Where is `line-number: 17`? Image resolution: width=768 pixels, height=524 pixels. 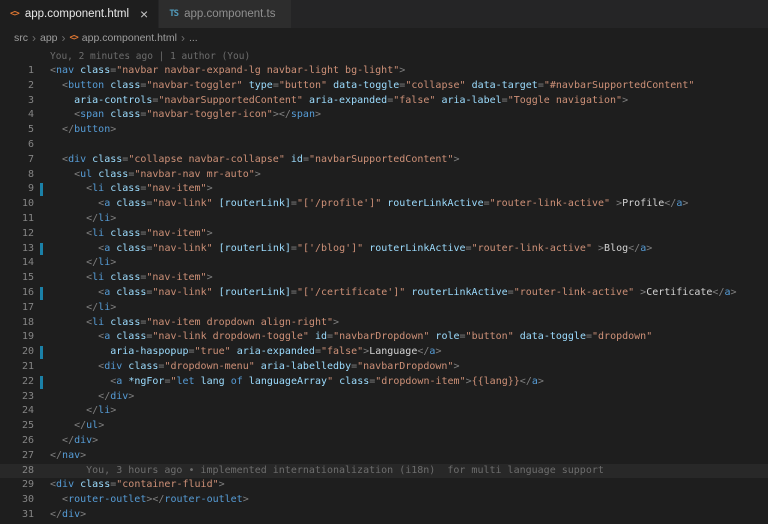
line-number: 17 is located at coordinates (27, 307).